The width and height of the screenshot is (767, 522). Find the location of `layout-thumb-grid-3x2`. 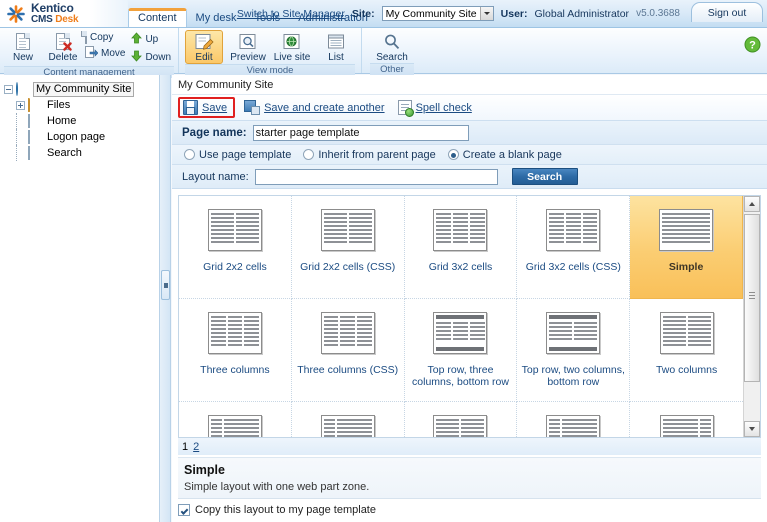

layout-thumb-grid-3x2 is located at coordinates (460, 230).